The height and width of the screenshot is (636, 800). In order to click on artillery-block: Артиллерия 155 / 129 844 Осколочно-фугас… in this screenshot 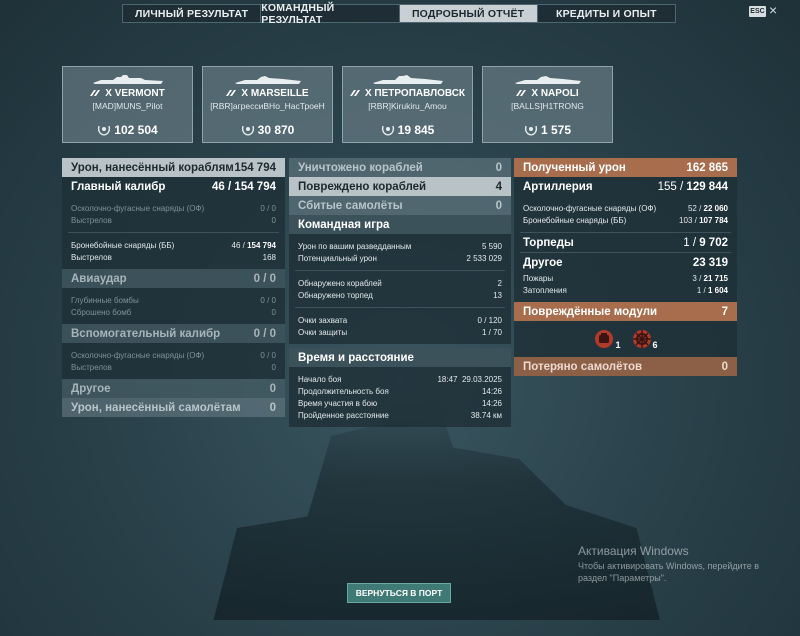, I will do `click(625, 239)`.